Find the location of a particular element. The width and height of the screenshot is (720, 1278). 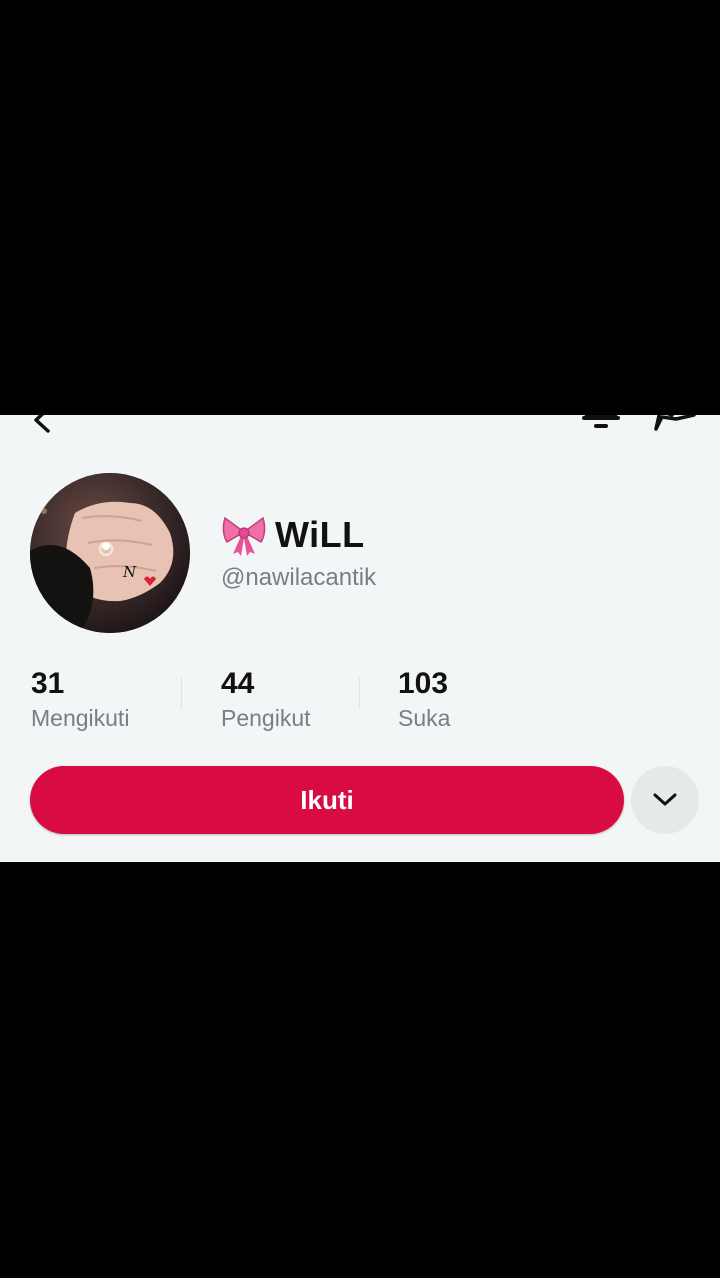

stat-following-value: 31 is located at coordinates (48, 683).